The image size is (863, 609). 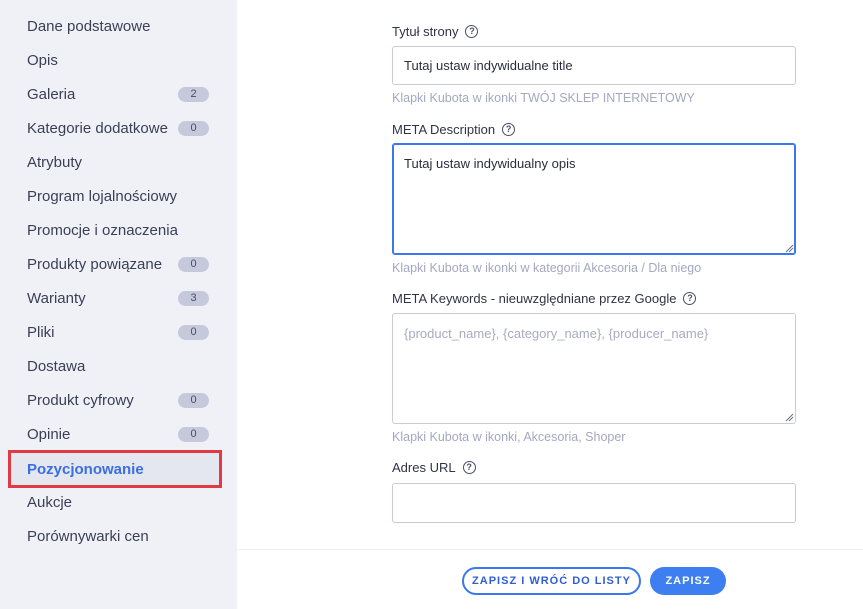 I want to click on sidebar-item-program-lojalnosciowy: Program lojalnościowy, so click(x=115, y=196).